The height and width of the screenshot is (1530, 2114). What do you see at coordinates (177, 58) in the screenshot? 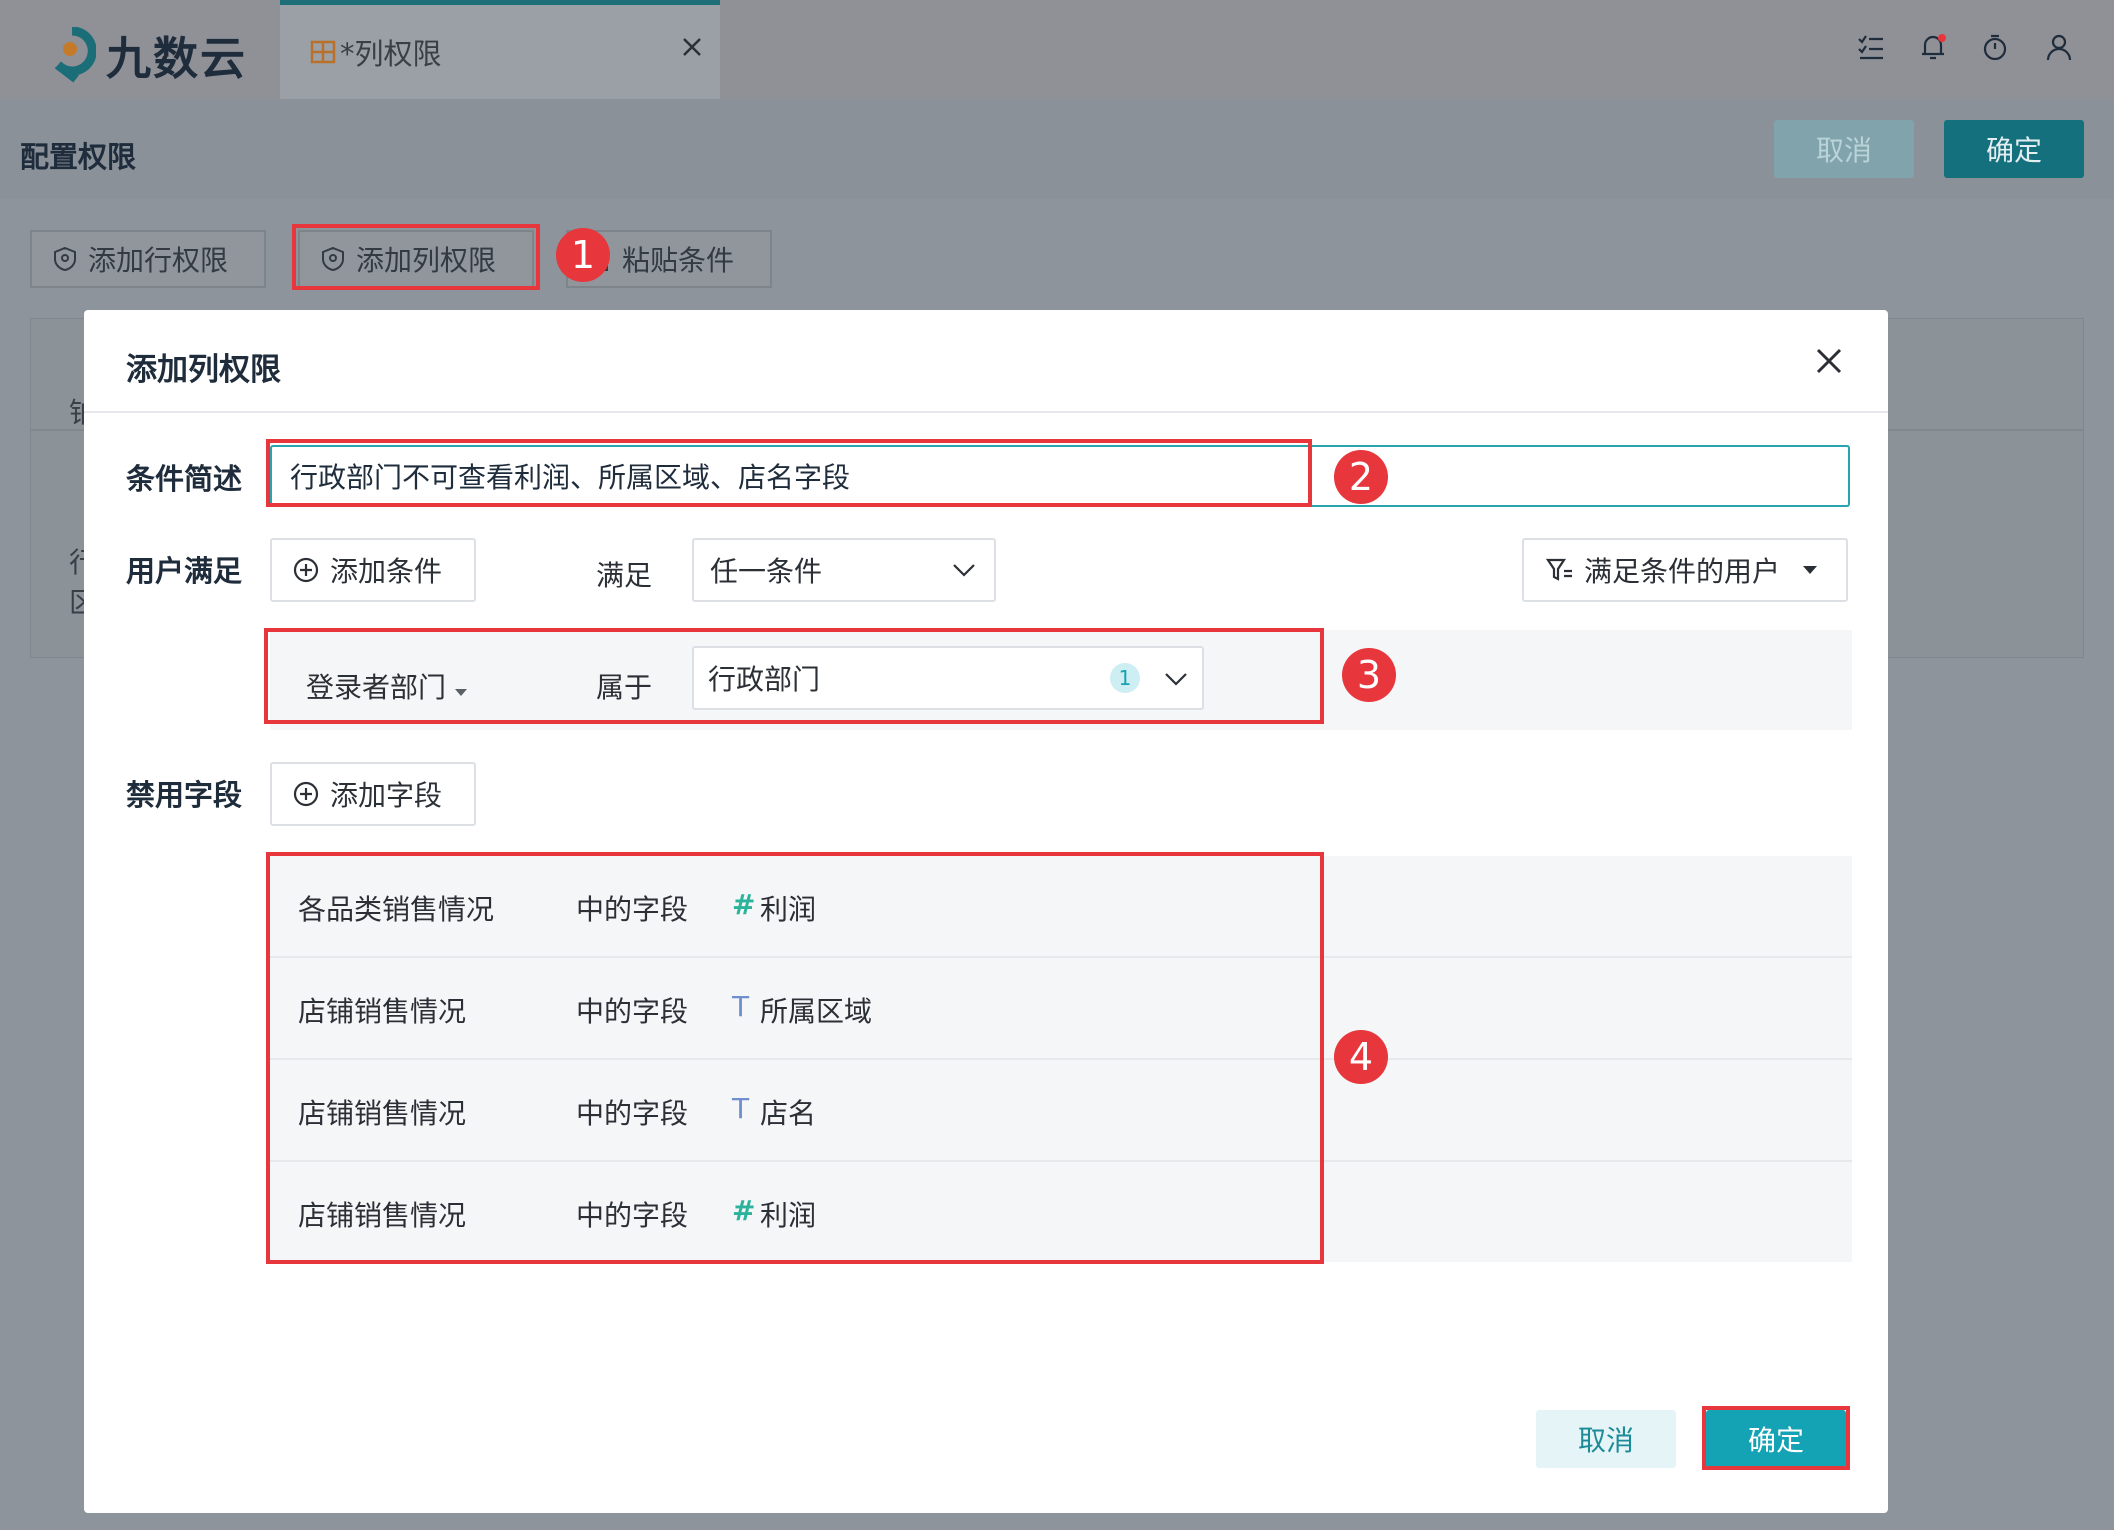
I see `logo-text: 九数云` at bounding box center [177, 58].